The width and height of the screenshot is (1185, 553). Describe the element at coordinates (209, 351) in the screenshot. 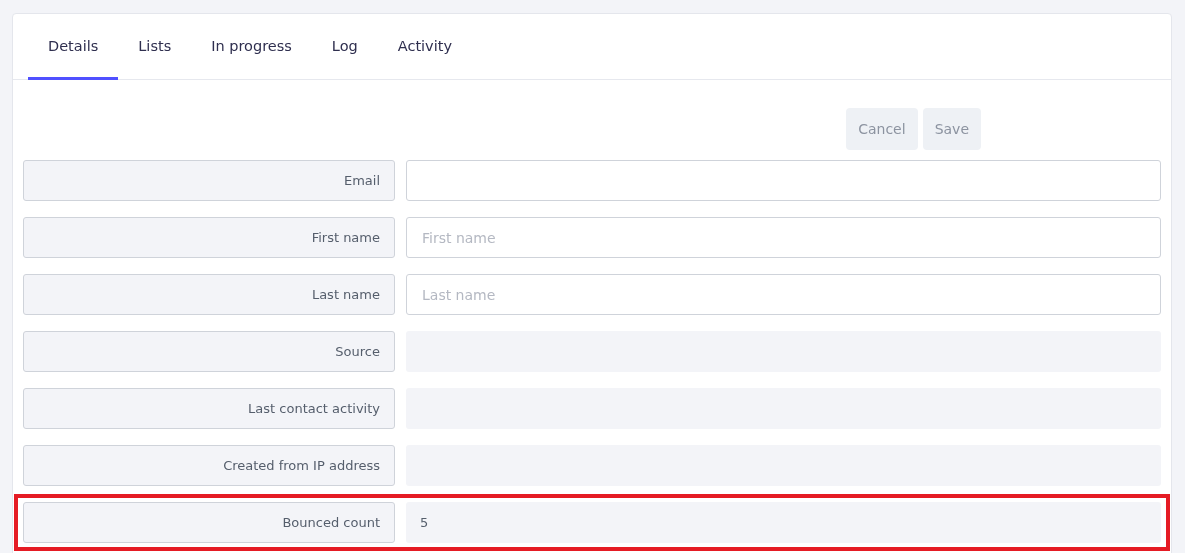

I see `field-label: Source` at that location.